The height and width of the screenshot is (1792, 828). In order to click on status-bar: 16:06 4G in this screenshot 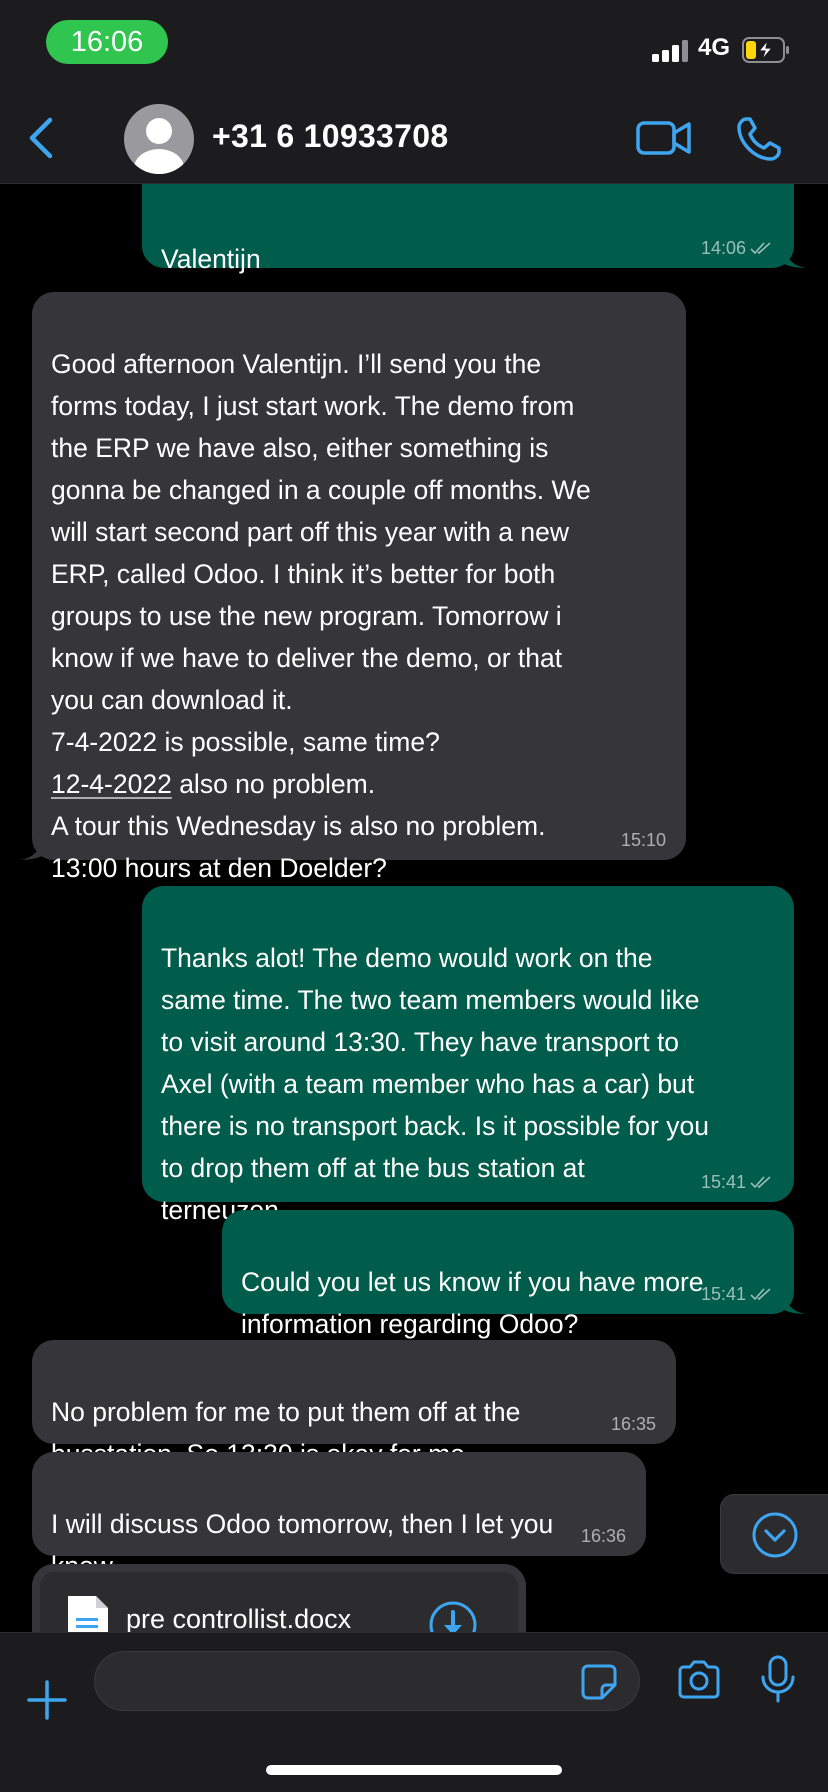, I will do `click(414, 46)`.